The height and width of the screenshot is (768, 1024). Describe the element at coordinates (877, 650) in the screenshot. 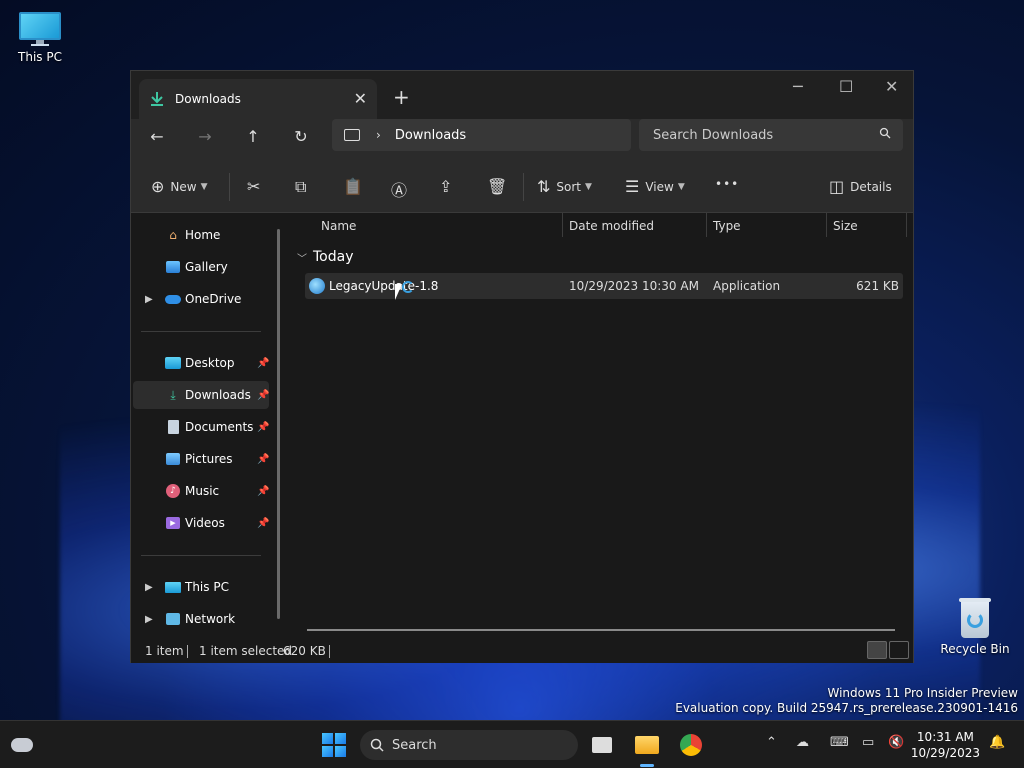

I see `details-view-button` at that location.